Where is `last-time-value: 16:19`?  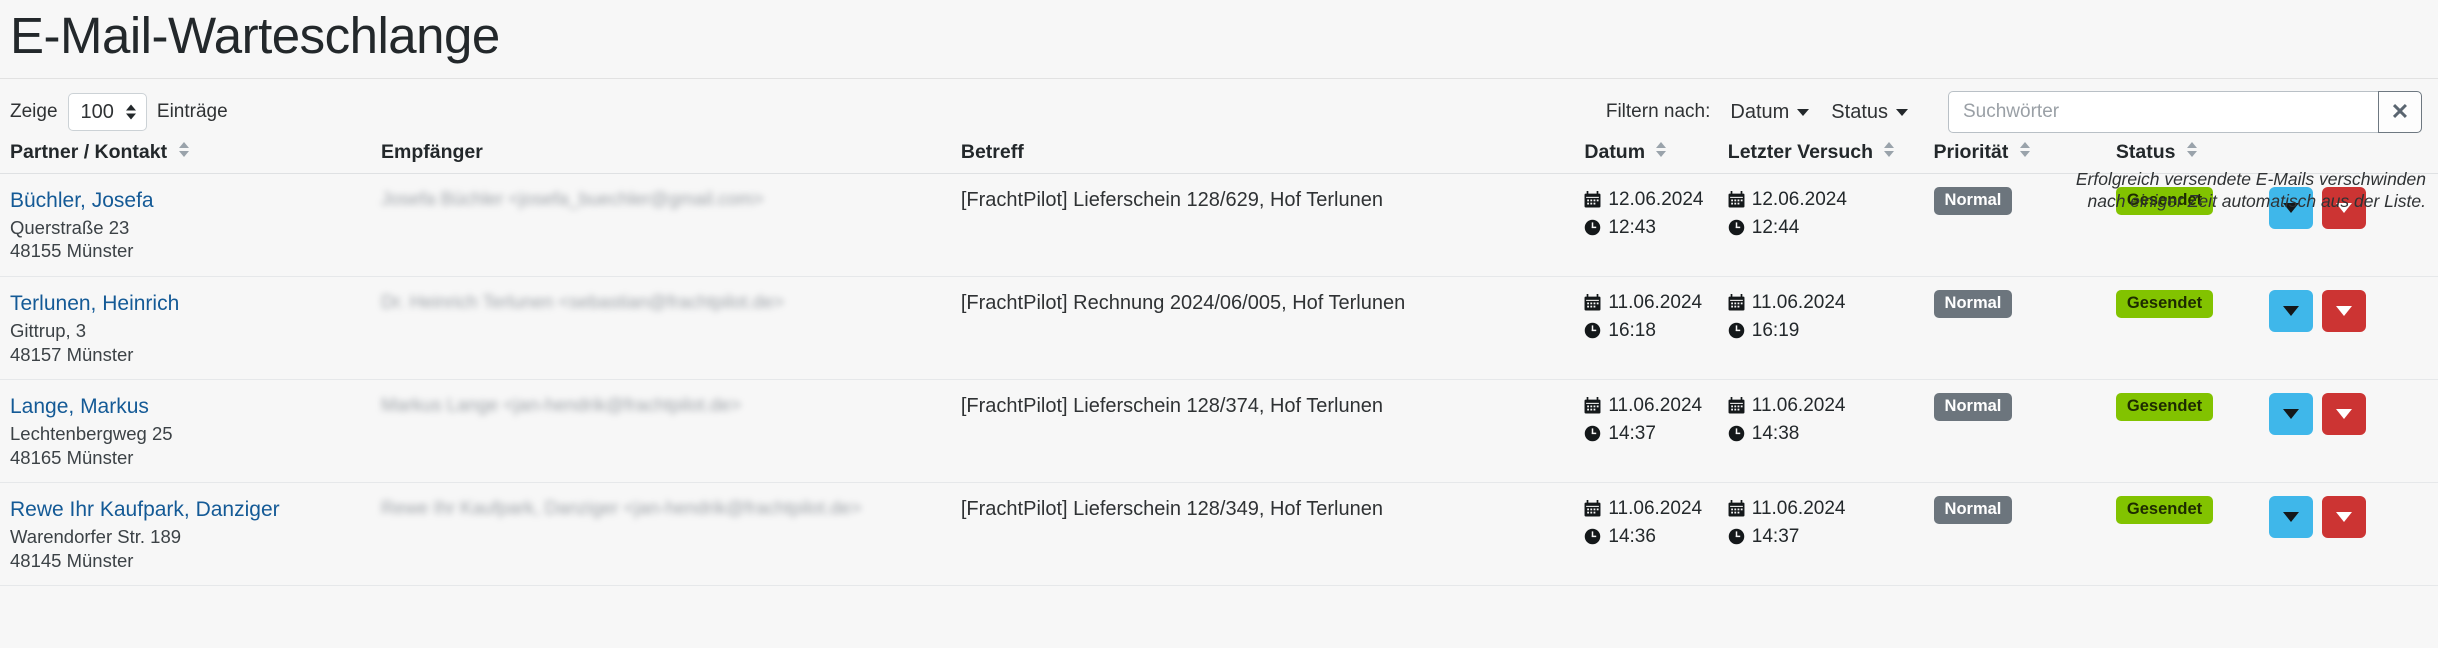
last-time-value: 16:19 is located at coordinates (1775, 331).